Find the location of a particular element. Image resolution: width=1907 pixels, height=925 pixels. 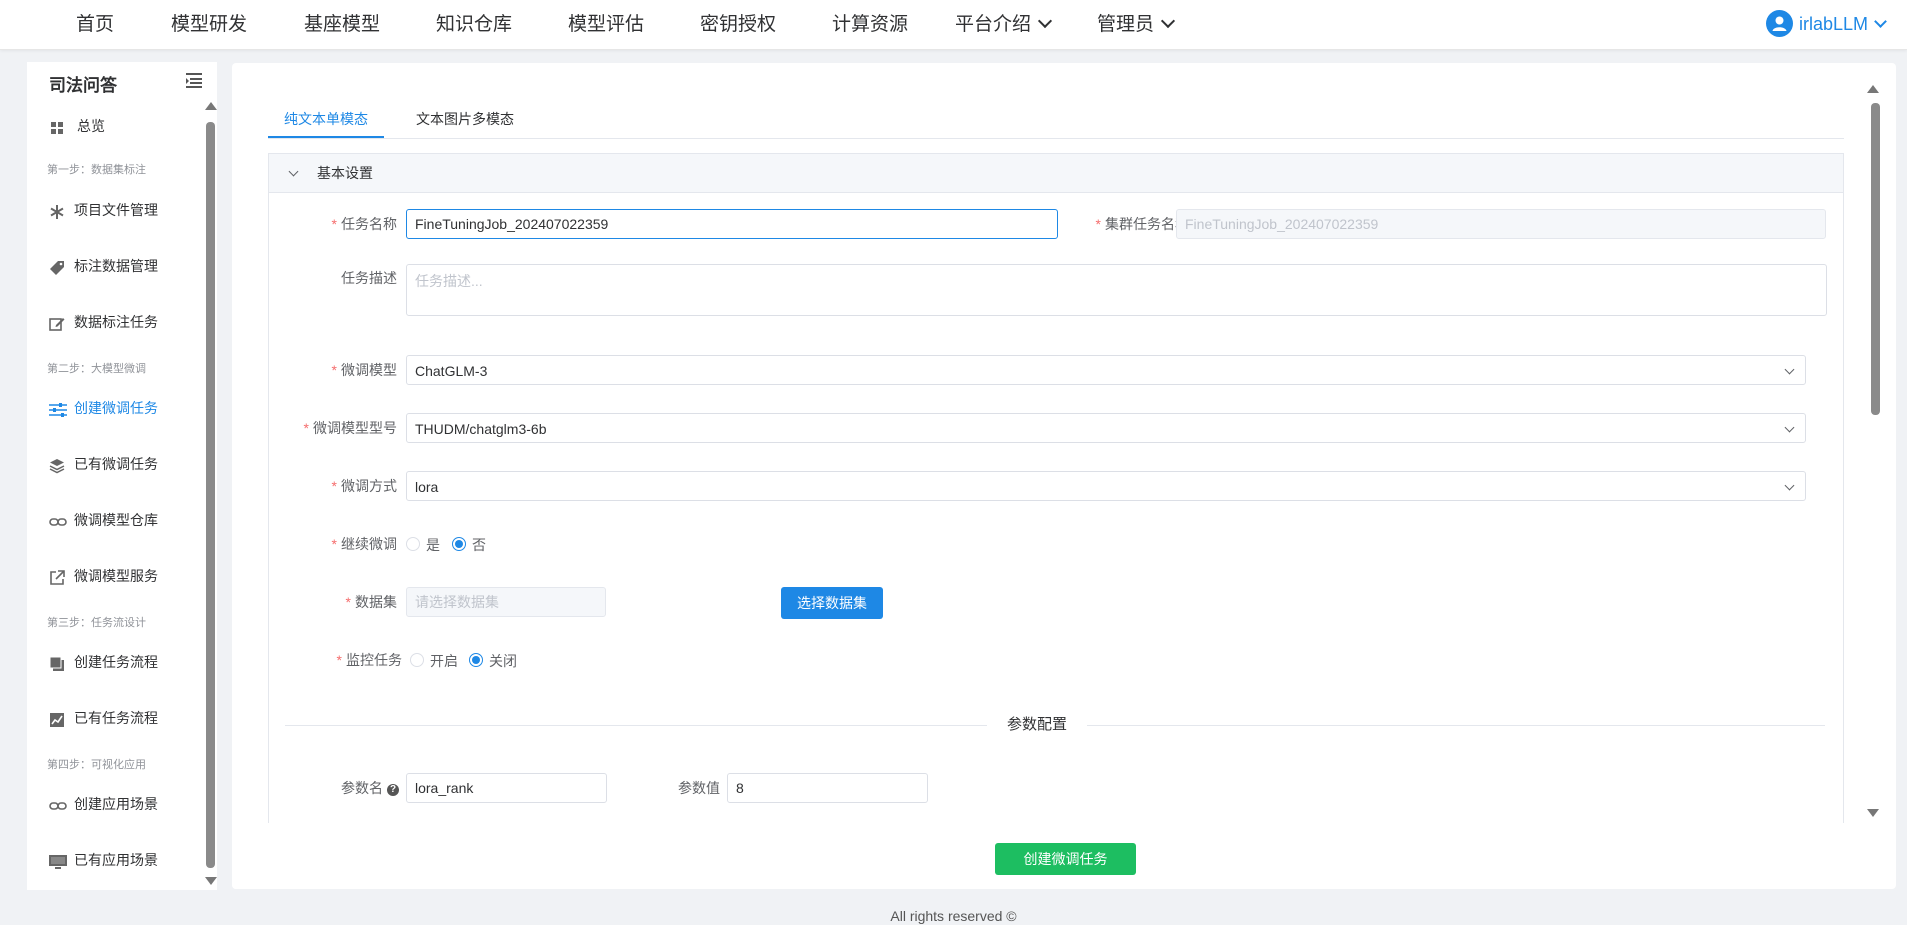

sidebar-step-3: 第三步：任务流设计 is located at coordinates (96, 623).